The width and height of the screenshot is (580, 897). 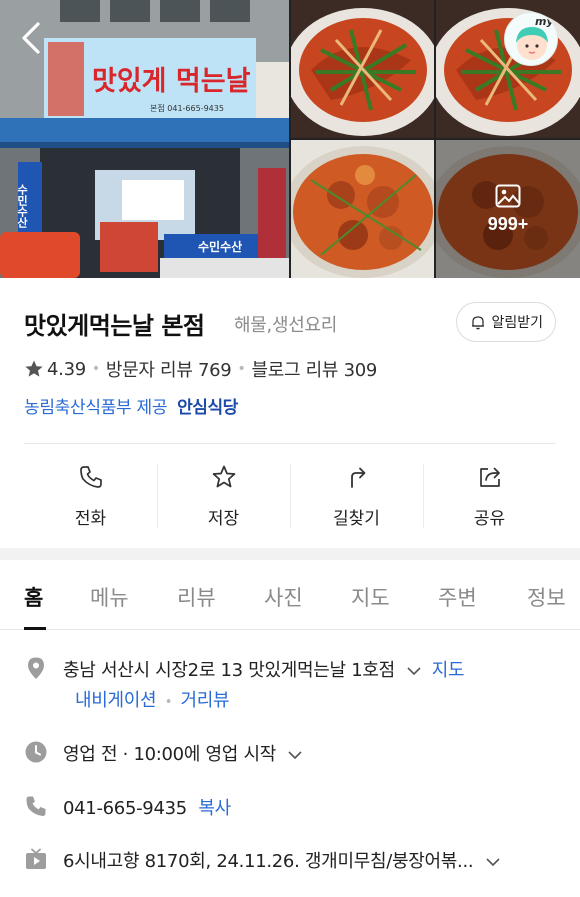 What do you see at coordinates (457, 597) in the screenshot?
I see `tab-nearby: 주변` at bounding box center [457, 597].